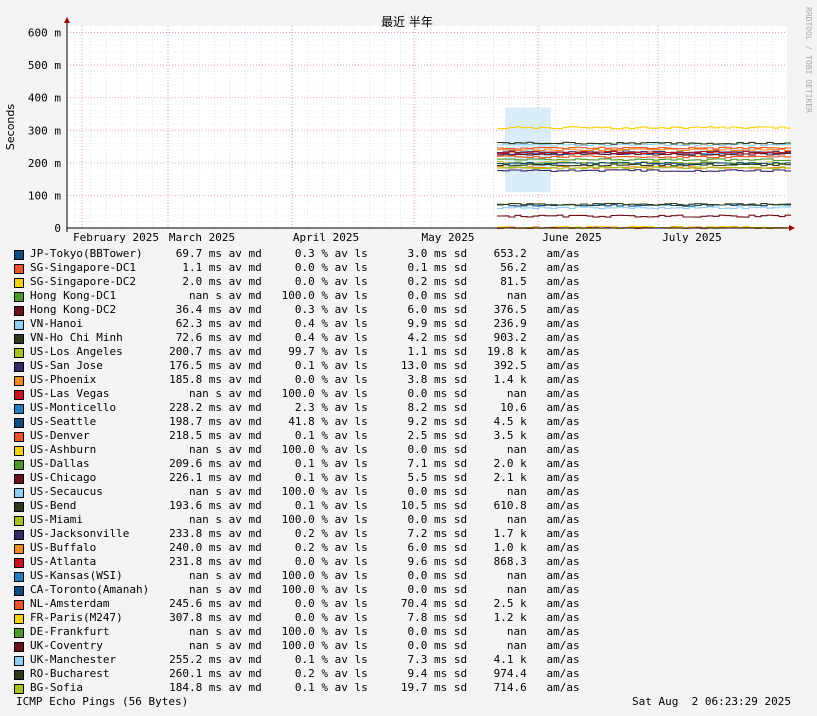 The height and width of the screenshot is (716, 817). What do you see at coordinates (326, 237) in the screenshot?
I see `x-tick-label: April 2025` at bounding box center [326, 237].